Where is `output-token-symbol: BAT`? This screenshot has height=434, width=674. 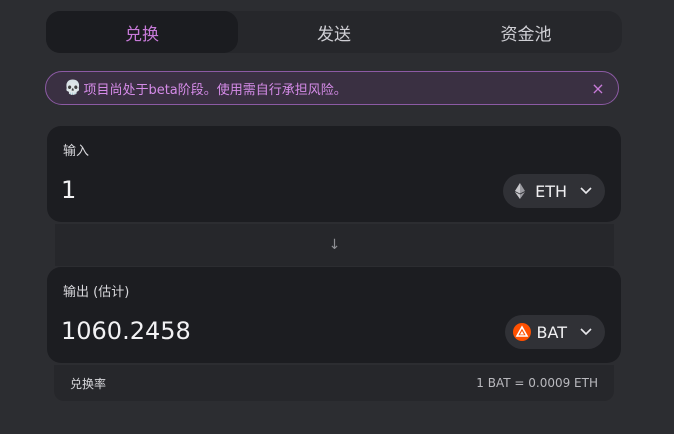 output-token-symbol: BAT is located at coordinates (551, 332).